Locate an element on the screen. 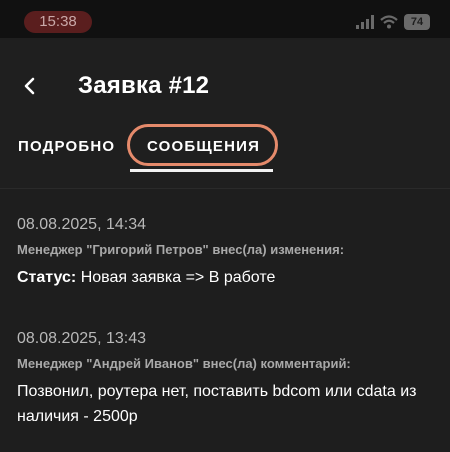 The width and height of the screenshot is (450, 452). message-date: 08.08.2025, 14:34 is located at coordinates (82, 224).